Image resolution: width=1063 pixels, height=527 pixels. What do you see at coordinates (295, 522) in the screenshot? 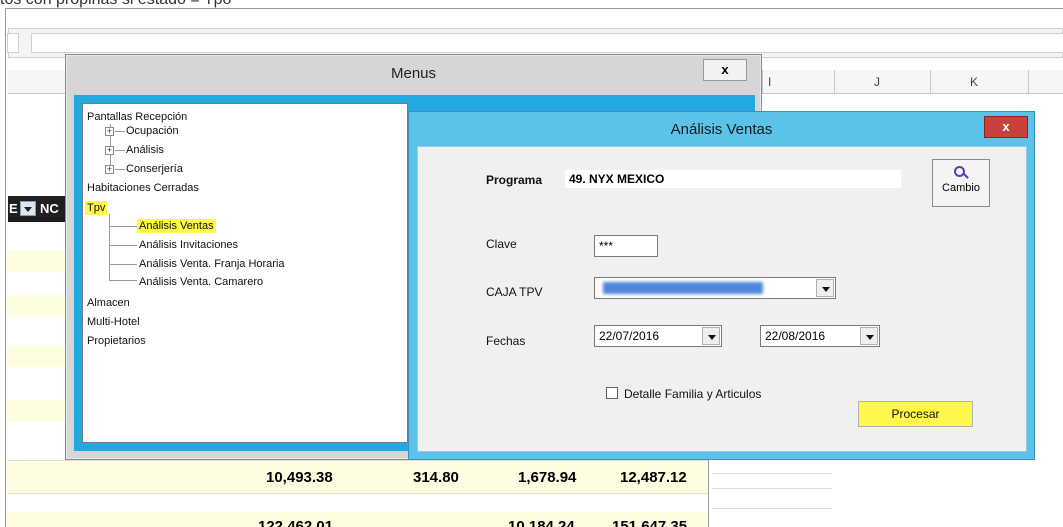
I see `partial-cell: 122,462.01` at bounding box center [295, 522].